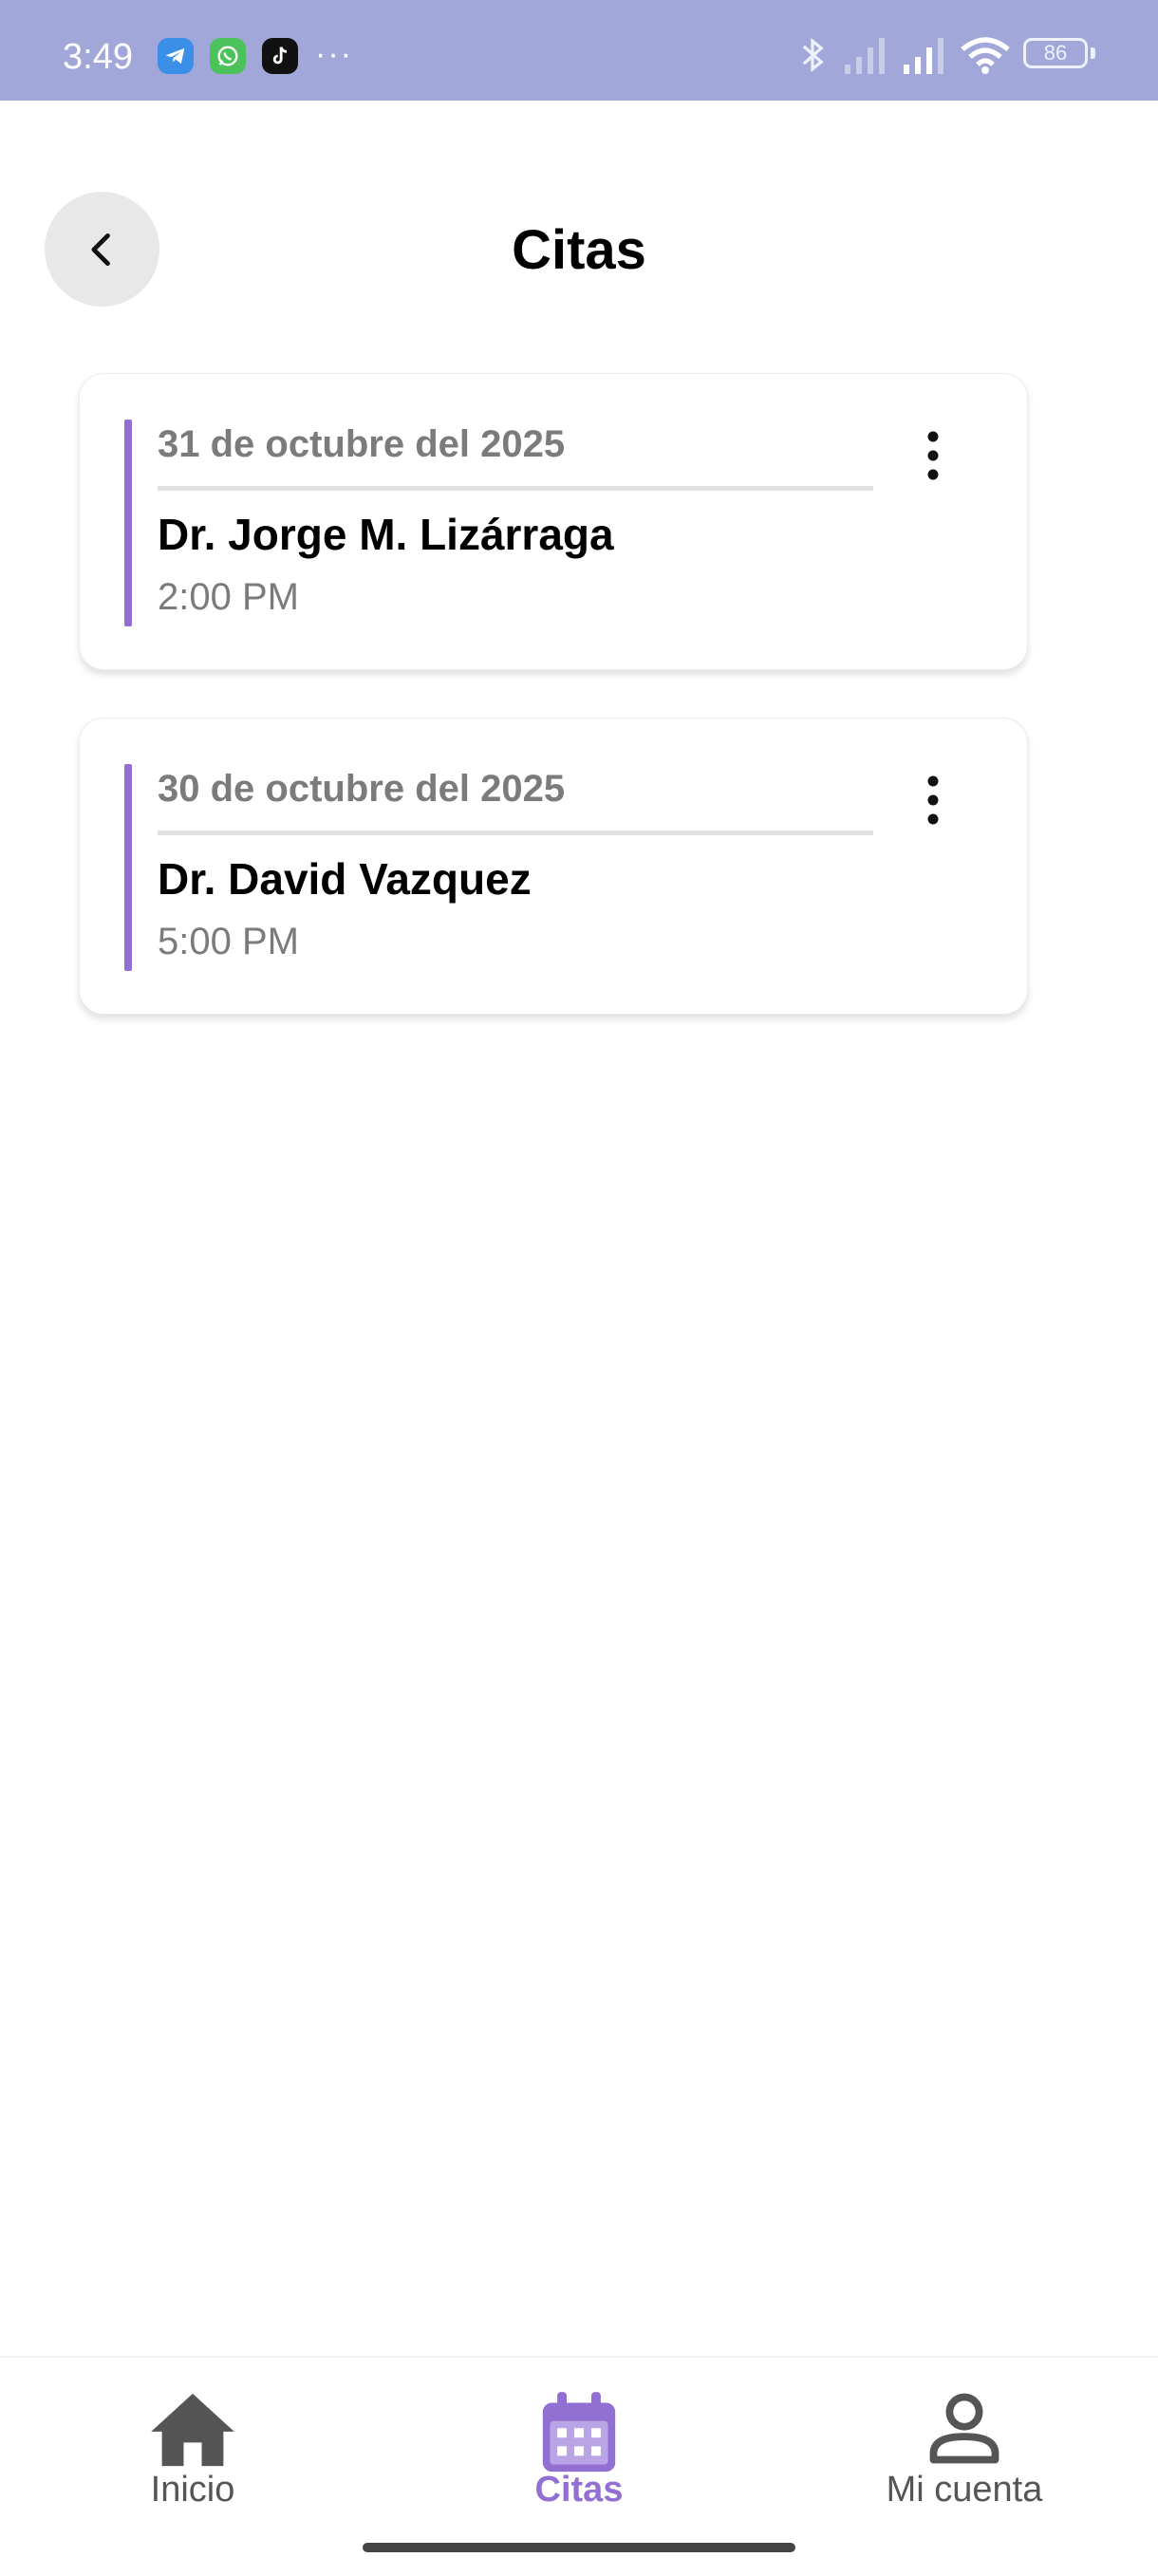  I want to click on status-time: 3:49, so click(98, 57).